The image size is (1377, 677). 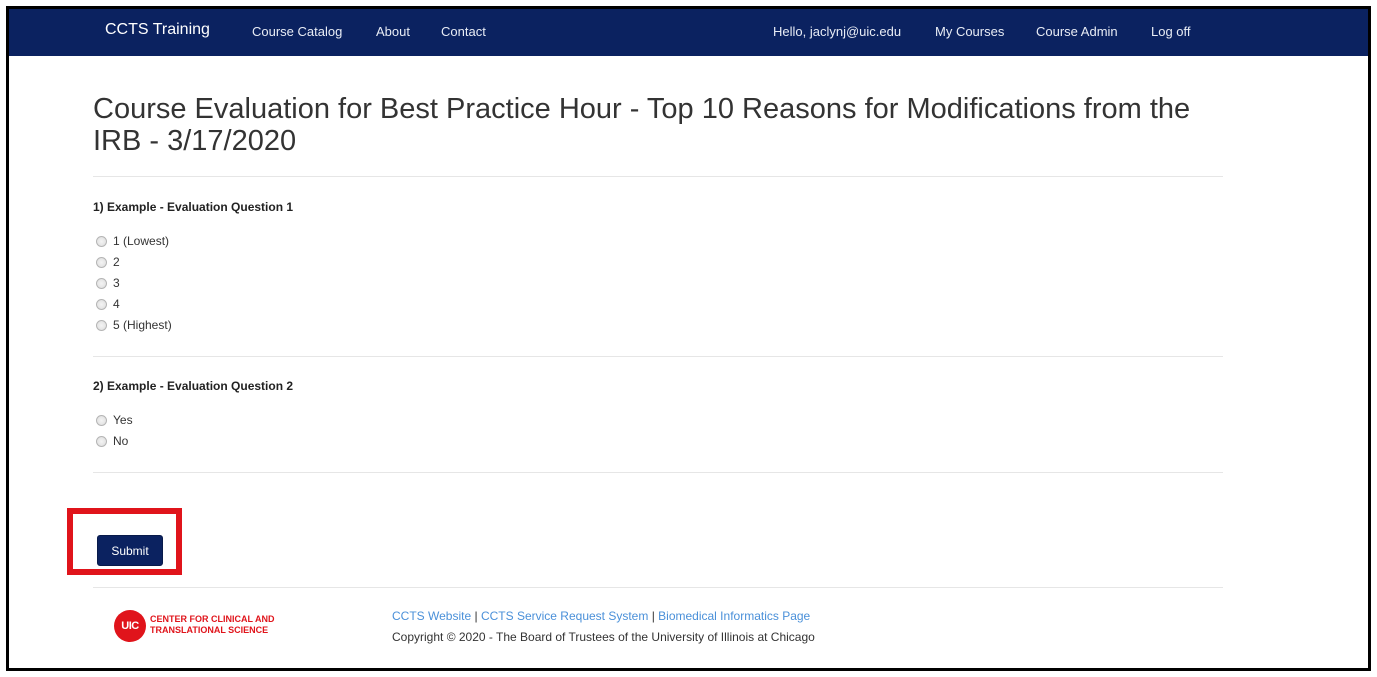 I want to click on option-label: 2, so click(x=116, y=262).